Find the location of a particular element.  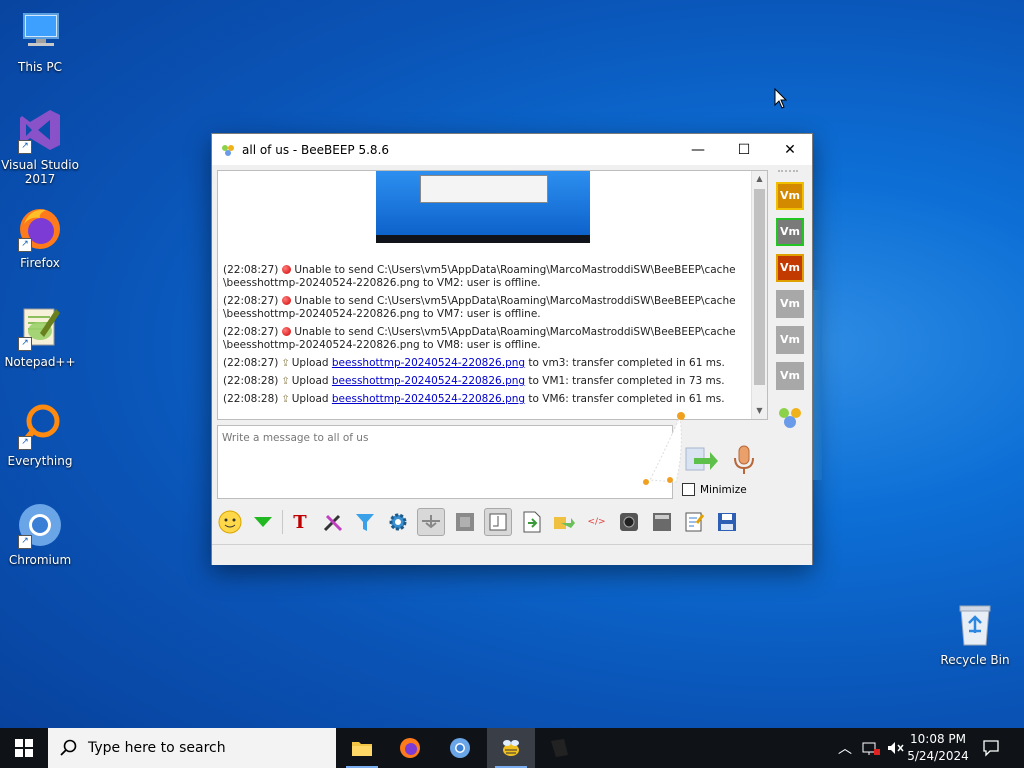

calculator-icon is located at coordinates (662, 522).